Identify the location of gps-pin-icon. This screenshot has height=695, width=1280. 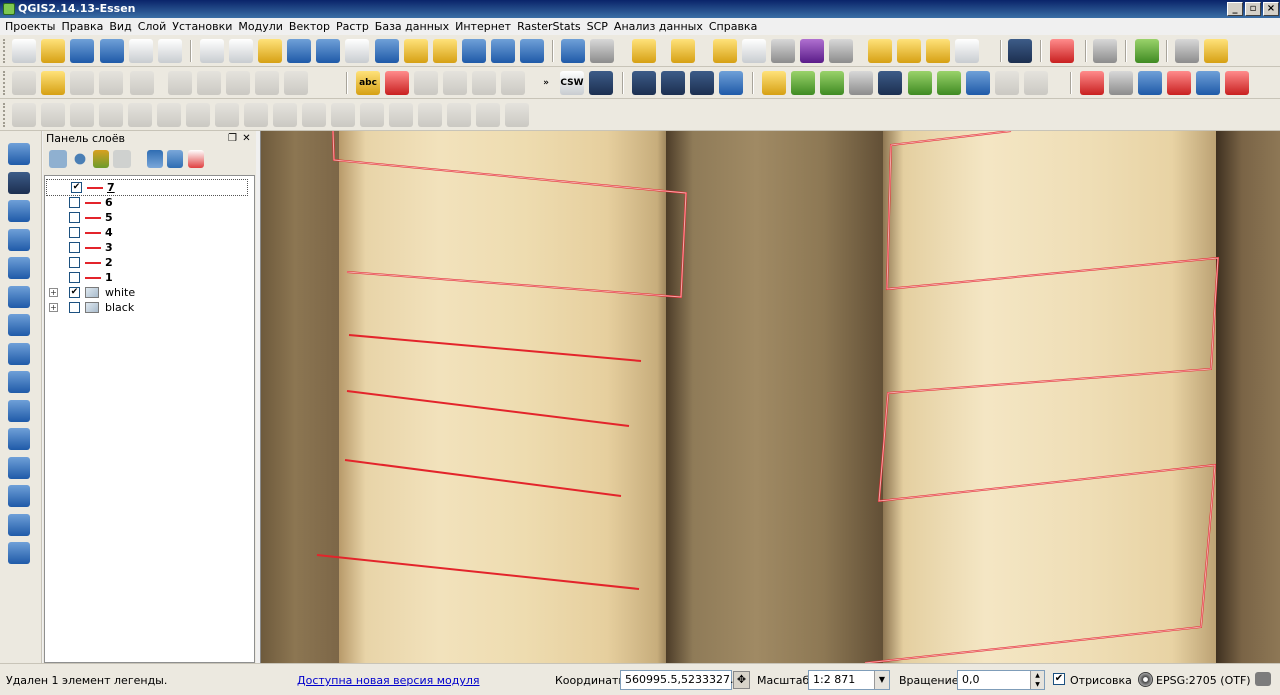
(1121, 83).